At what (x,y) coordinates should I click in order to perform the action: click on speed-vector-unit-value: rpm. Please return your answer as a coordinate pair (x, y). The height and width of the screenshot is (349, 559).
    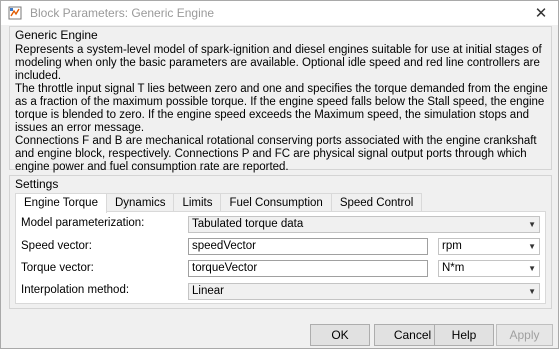
    Looking at the image, I should click on (452, 246).